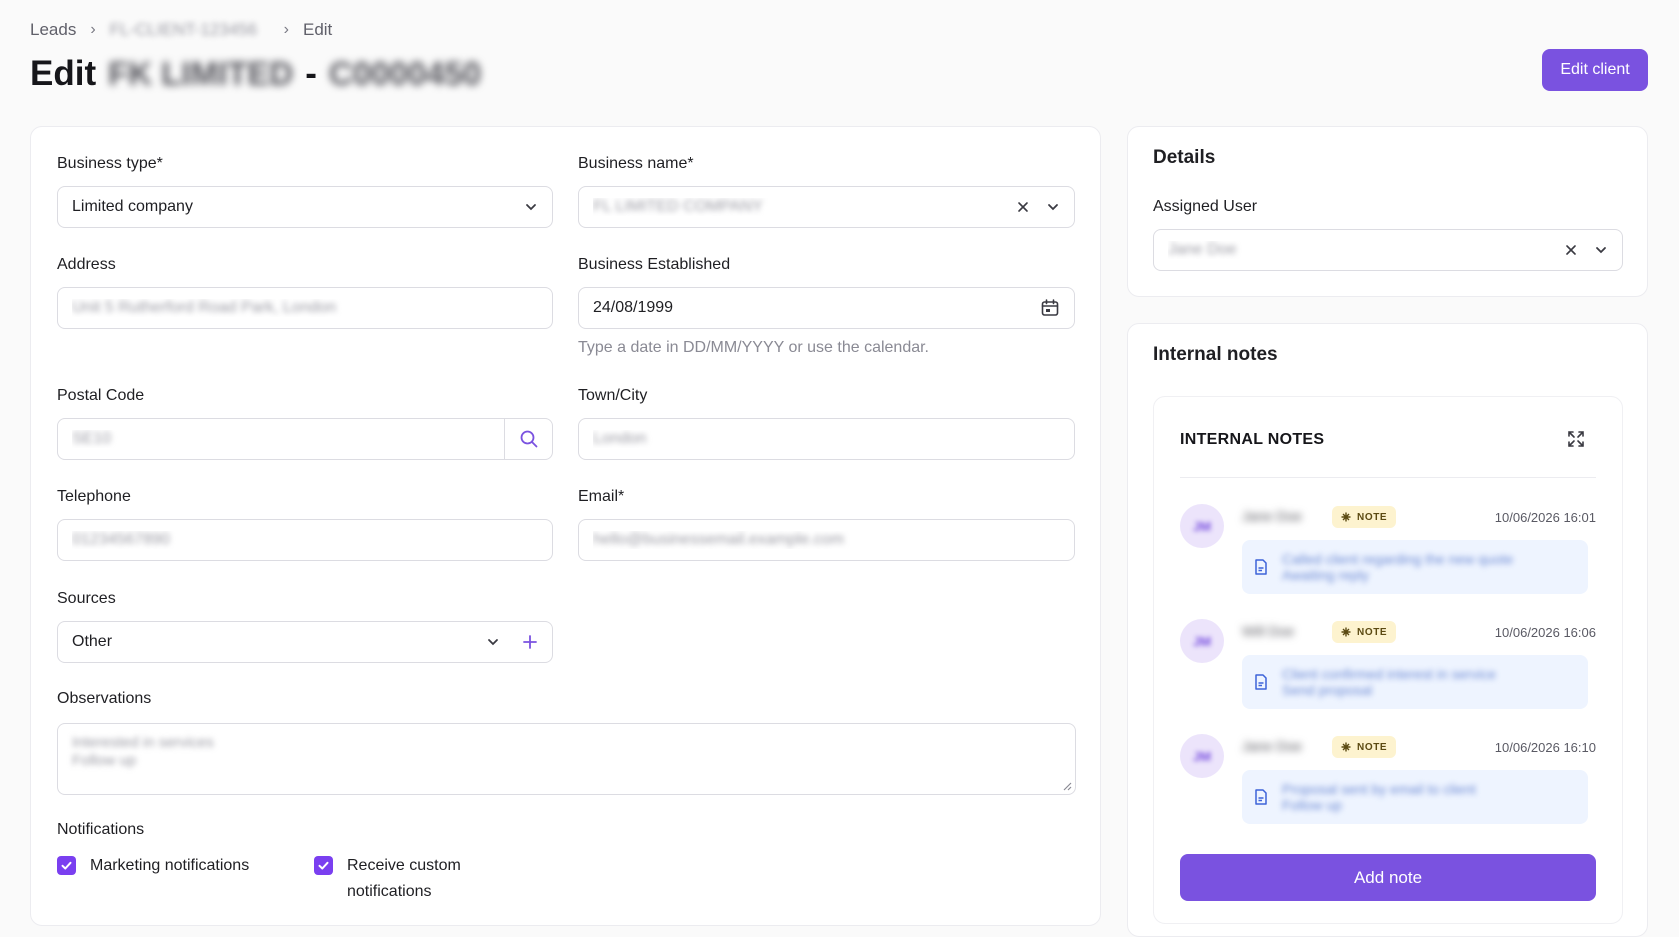  What do you see at coordinates (654, 264) in the screenshot?
I see `business-established-label: Business Established` at bounding box center [654, 264].